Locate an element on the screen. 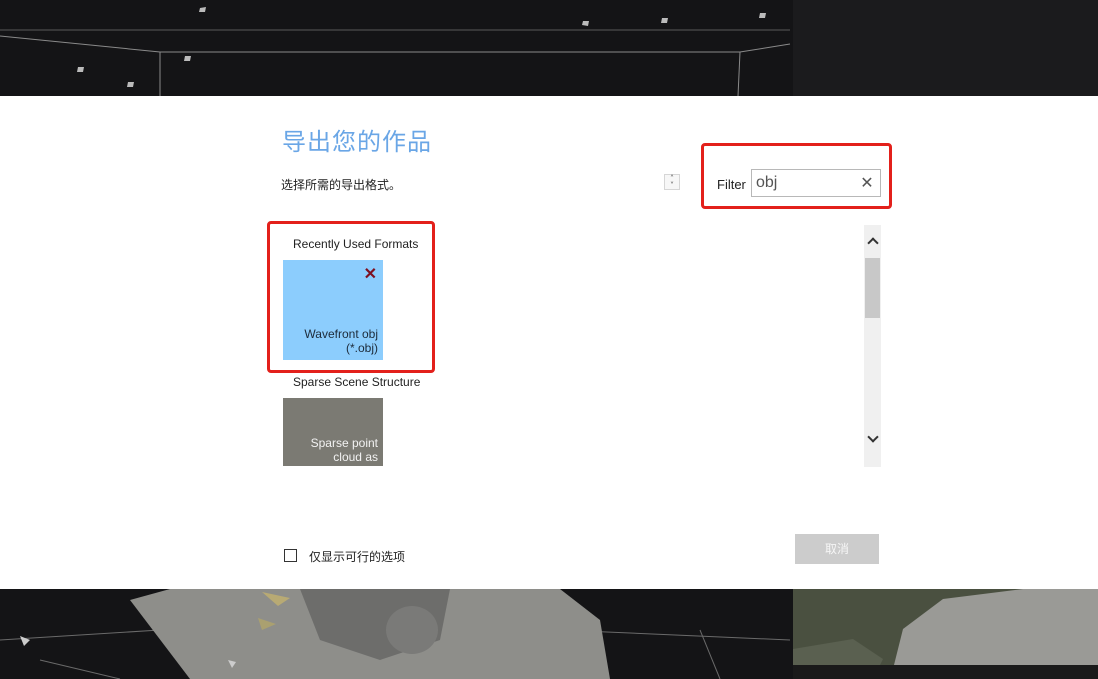 This screenshot has height=679, width=1098. format-tile-wavefront-obj: ✕ Wavefront obj (*.obj) is located at coordinates (333, 310).